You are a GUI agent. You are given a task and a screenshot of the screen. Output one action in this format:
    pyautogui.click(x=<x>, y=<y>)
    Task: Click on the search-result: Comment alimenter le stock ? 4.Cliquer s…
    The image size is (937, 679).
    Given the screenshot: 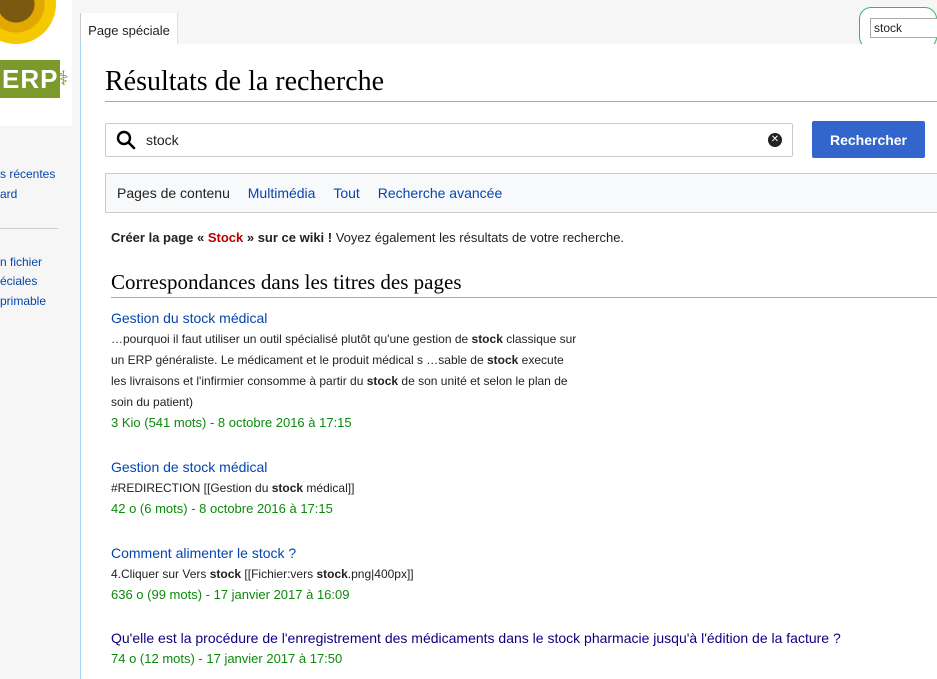 What is the action you would take?
    pyautogui.click(x=366, y=573)
    